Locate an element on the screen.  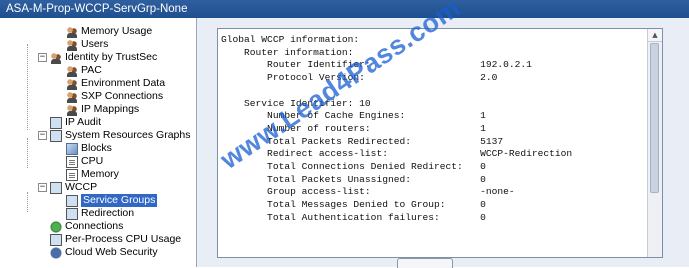
tree-item-ip-mappings: IP Mappings is located at coordinates (102, 109).